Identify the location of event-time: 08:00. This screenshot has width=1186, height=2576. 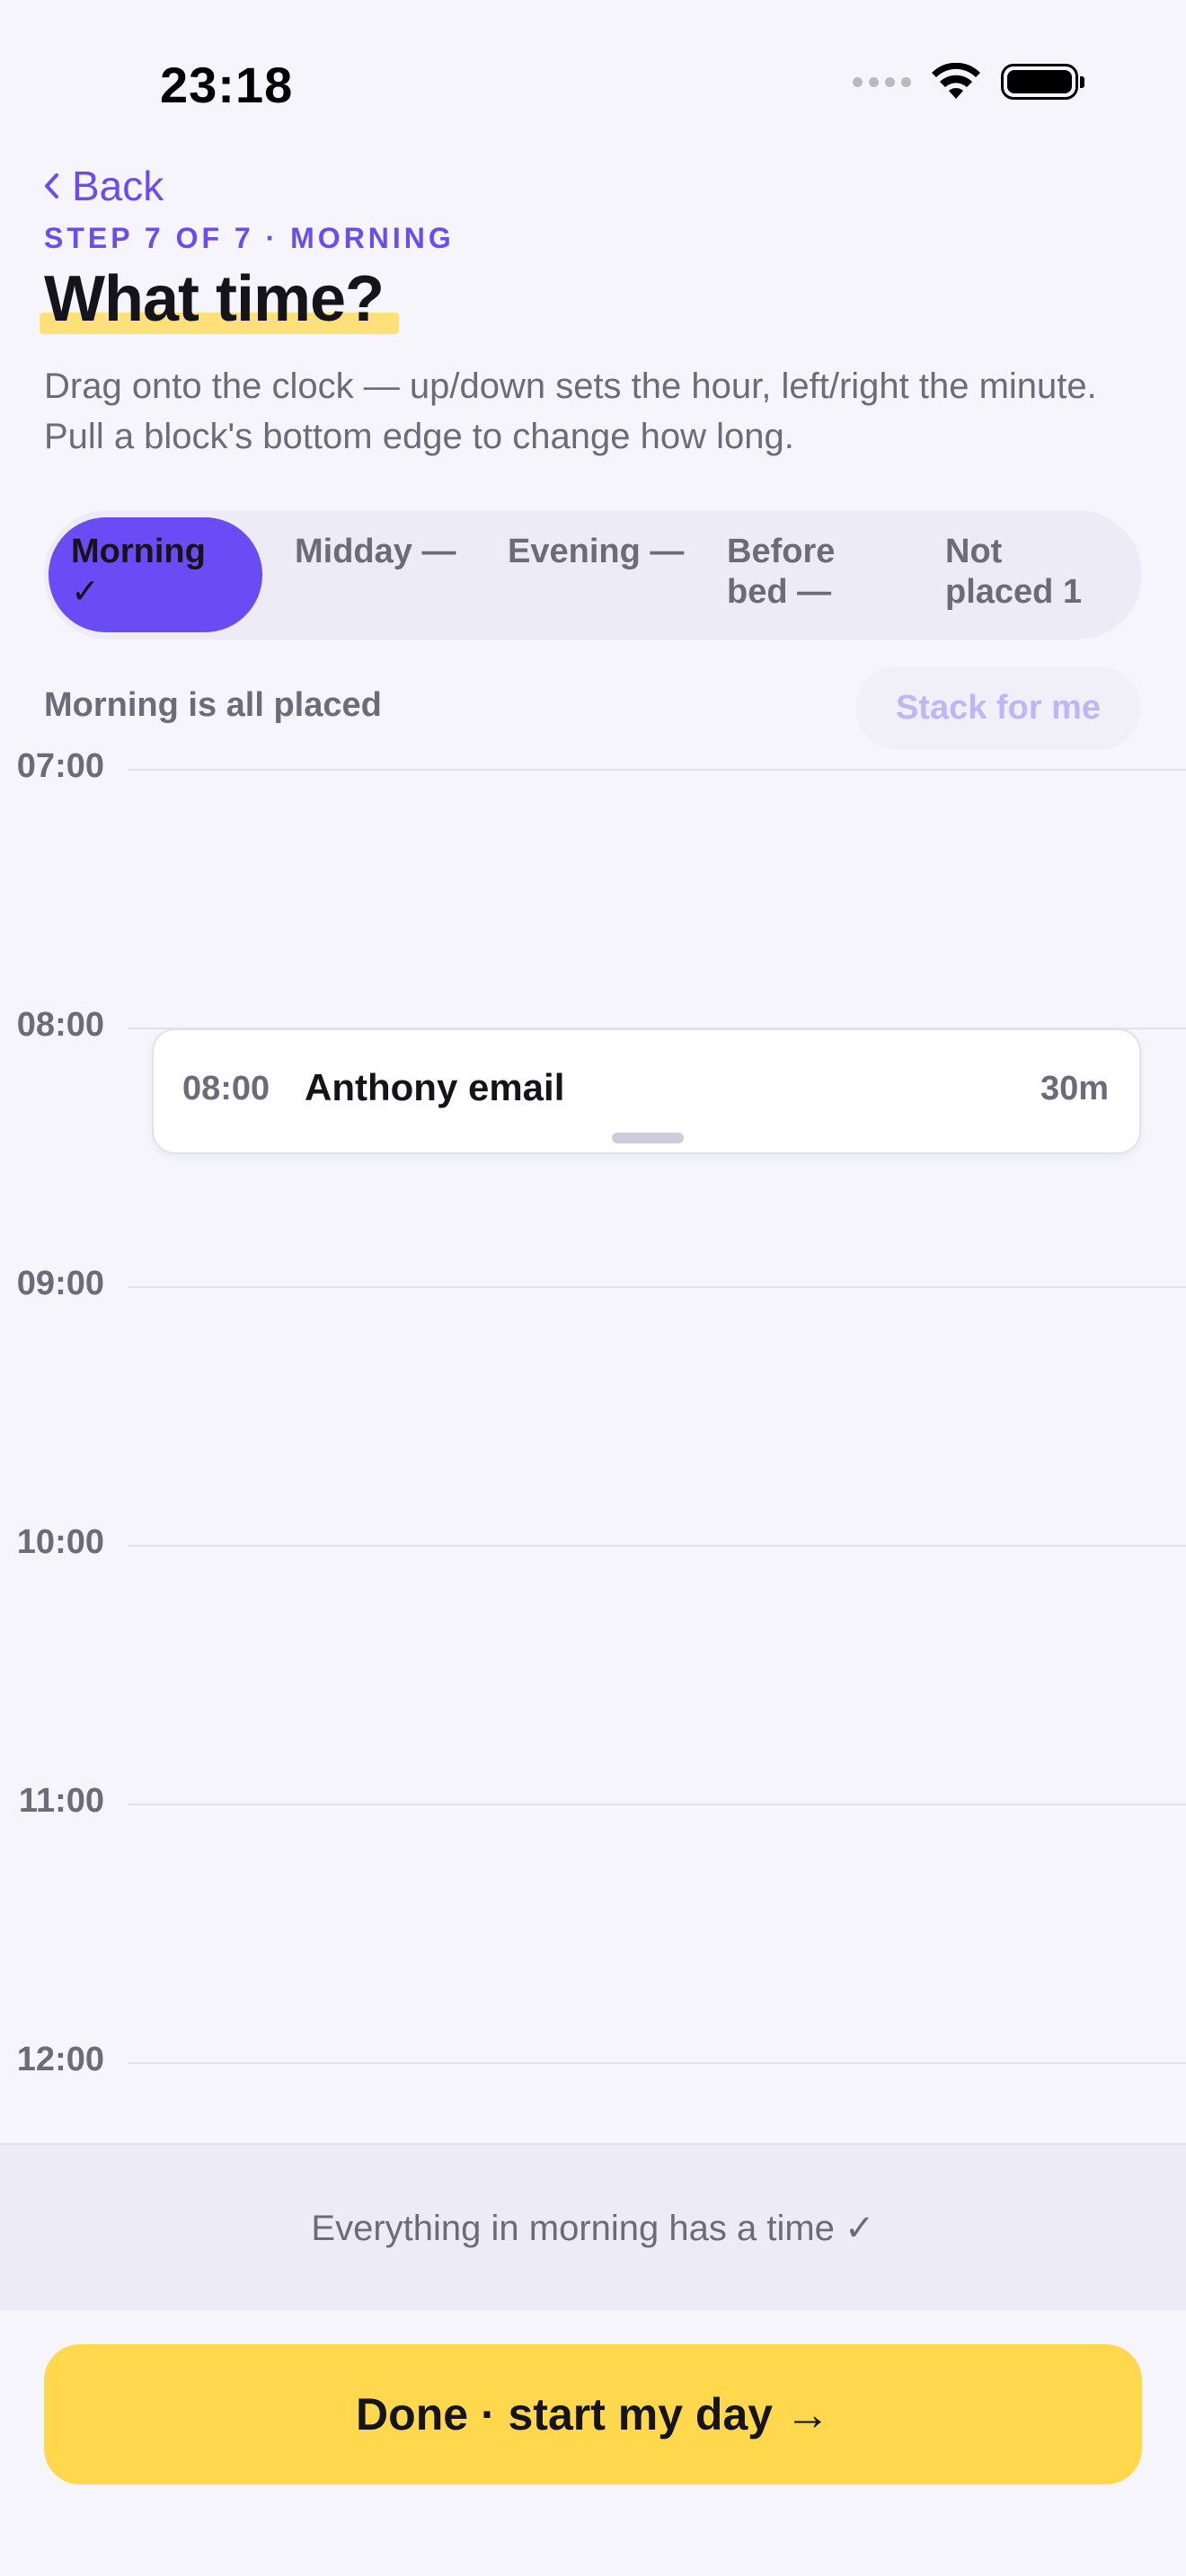
(226, 1088).